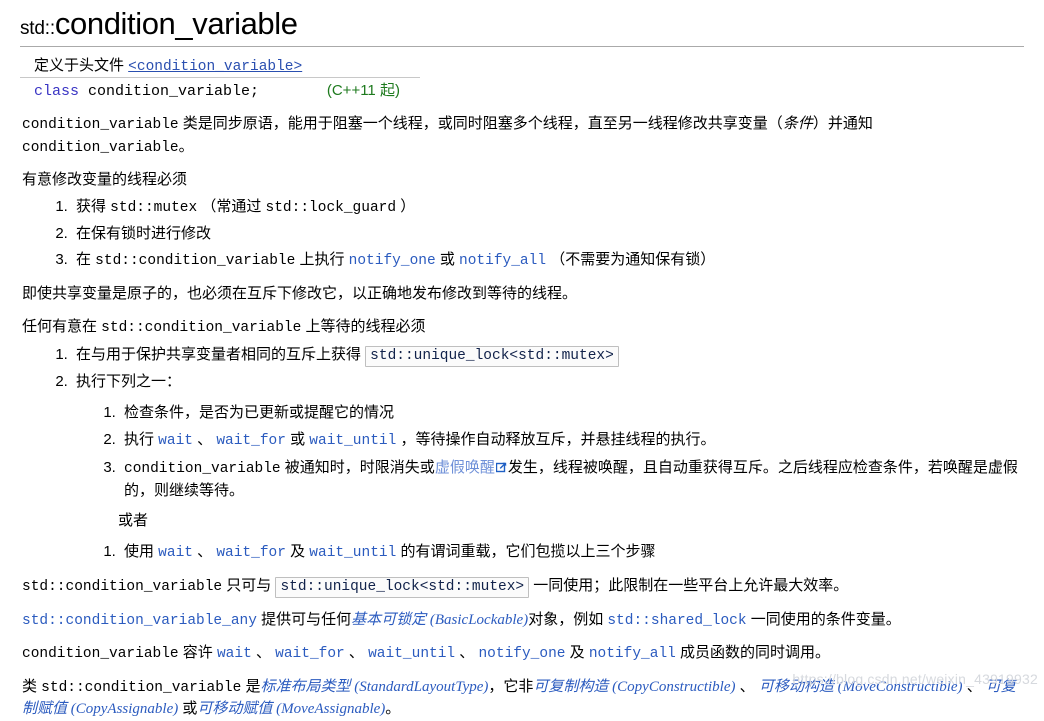  I want to click on traits-text-3: 、, so click(747, 686).